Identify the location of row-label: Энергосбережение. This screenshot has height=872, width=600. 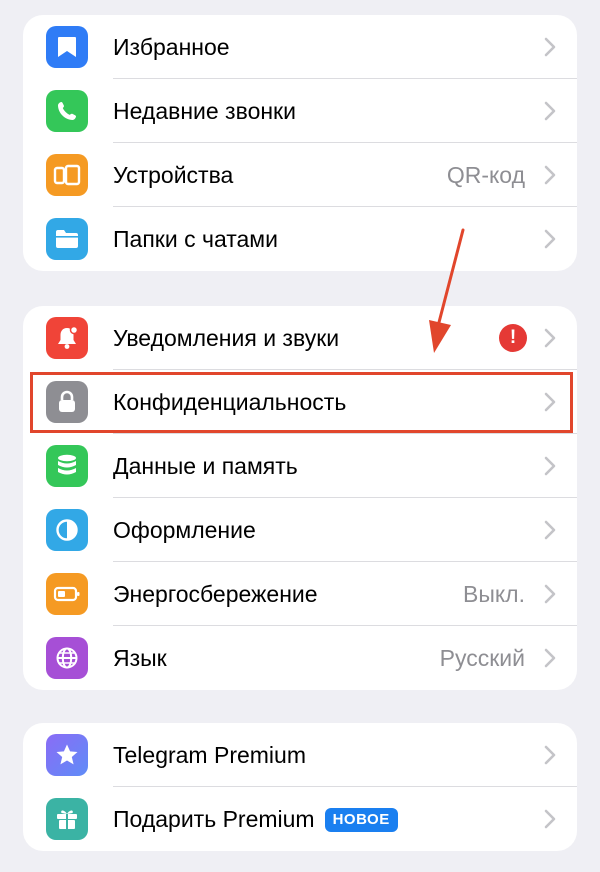
(215, 594).